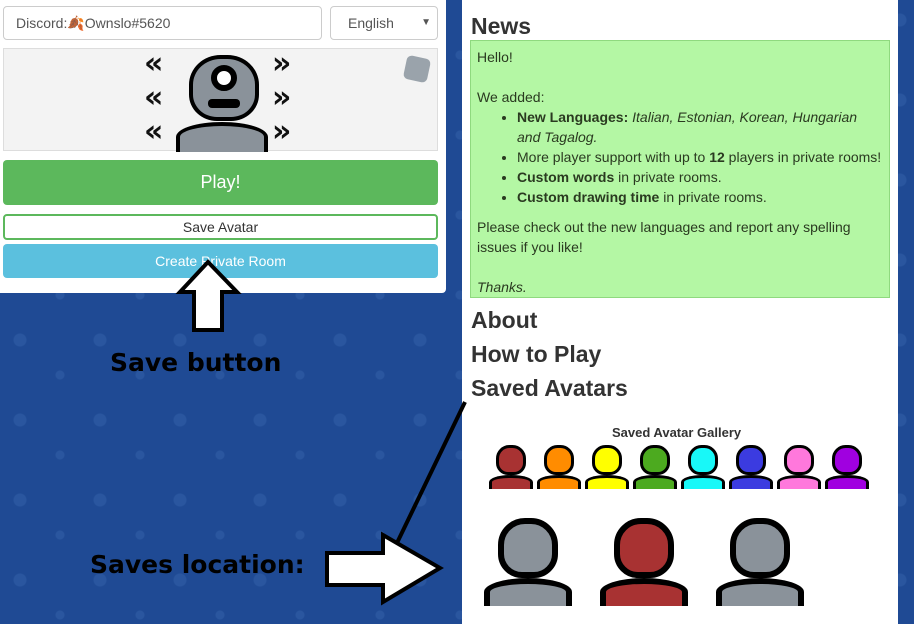 Image resolution: width=914 pixels, height=624 pixels. Describe the element at coordinates (430, 473) in the screenshot. I see `pointer-line` at that location.